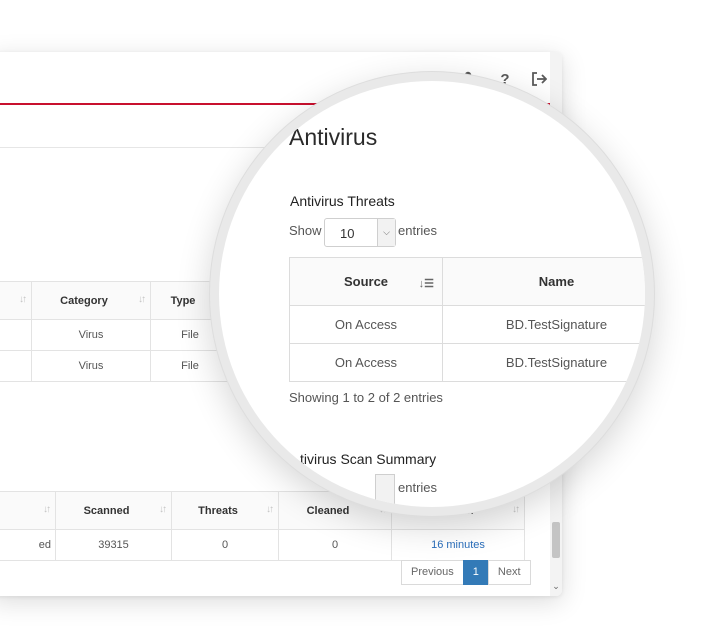 The height and width of the screenshot is (636, 726). Describe the element at coordinates (113, 545) in the screenshot. I see `scanned-cell: 39315` at that location.